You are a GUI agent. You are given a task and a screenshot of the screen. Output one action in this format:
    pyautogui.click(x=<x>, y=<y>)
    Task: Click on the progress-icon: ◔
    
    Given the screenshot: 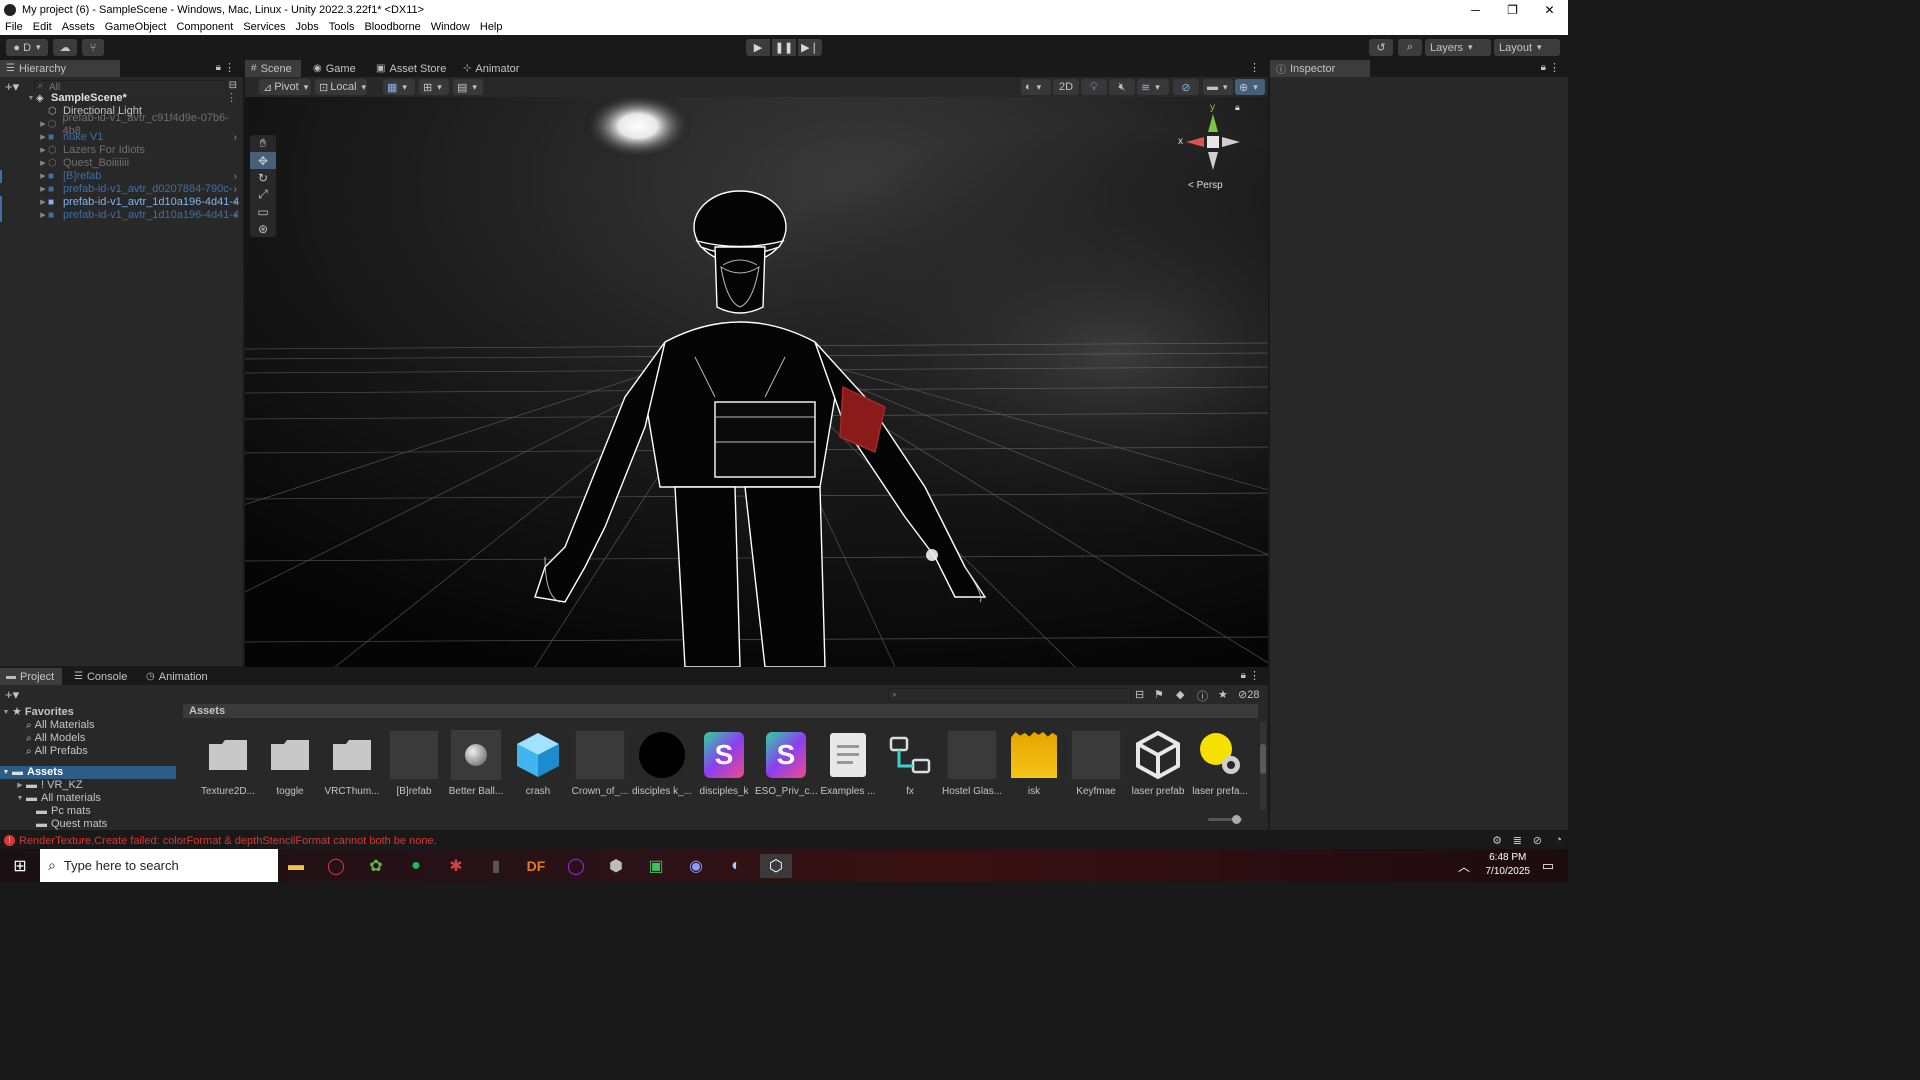 What is the action you would take?
    pyautogui.click(x=1558, y=840)
    